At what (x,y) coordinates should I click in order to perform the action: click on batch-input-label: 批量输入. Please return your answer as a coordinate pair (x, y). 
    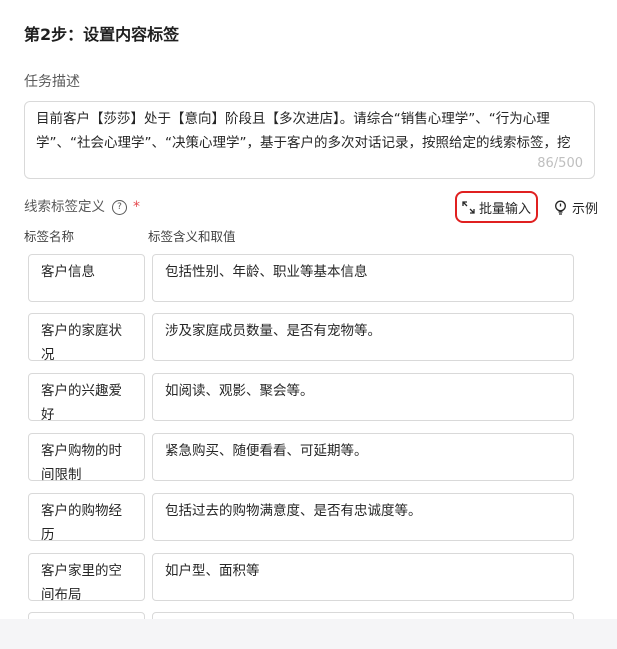
    Looking at the image, I should click on (504, 209).